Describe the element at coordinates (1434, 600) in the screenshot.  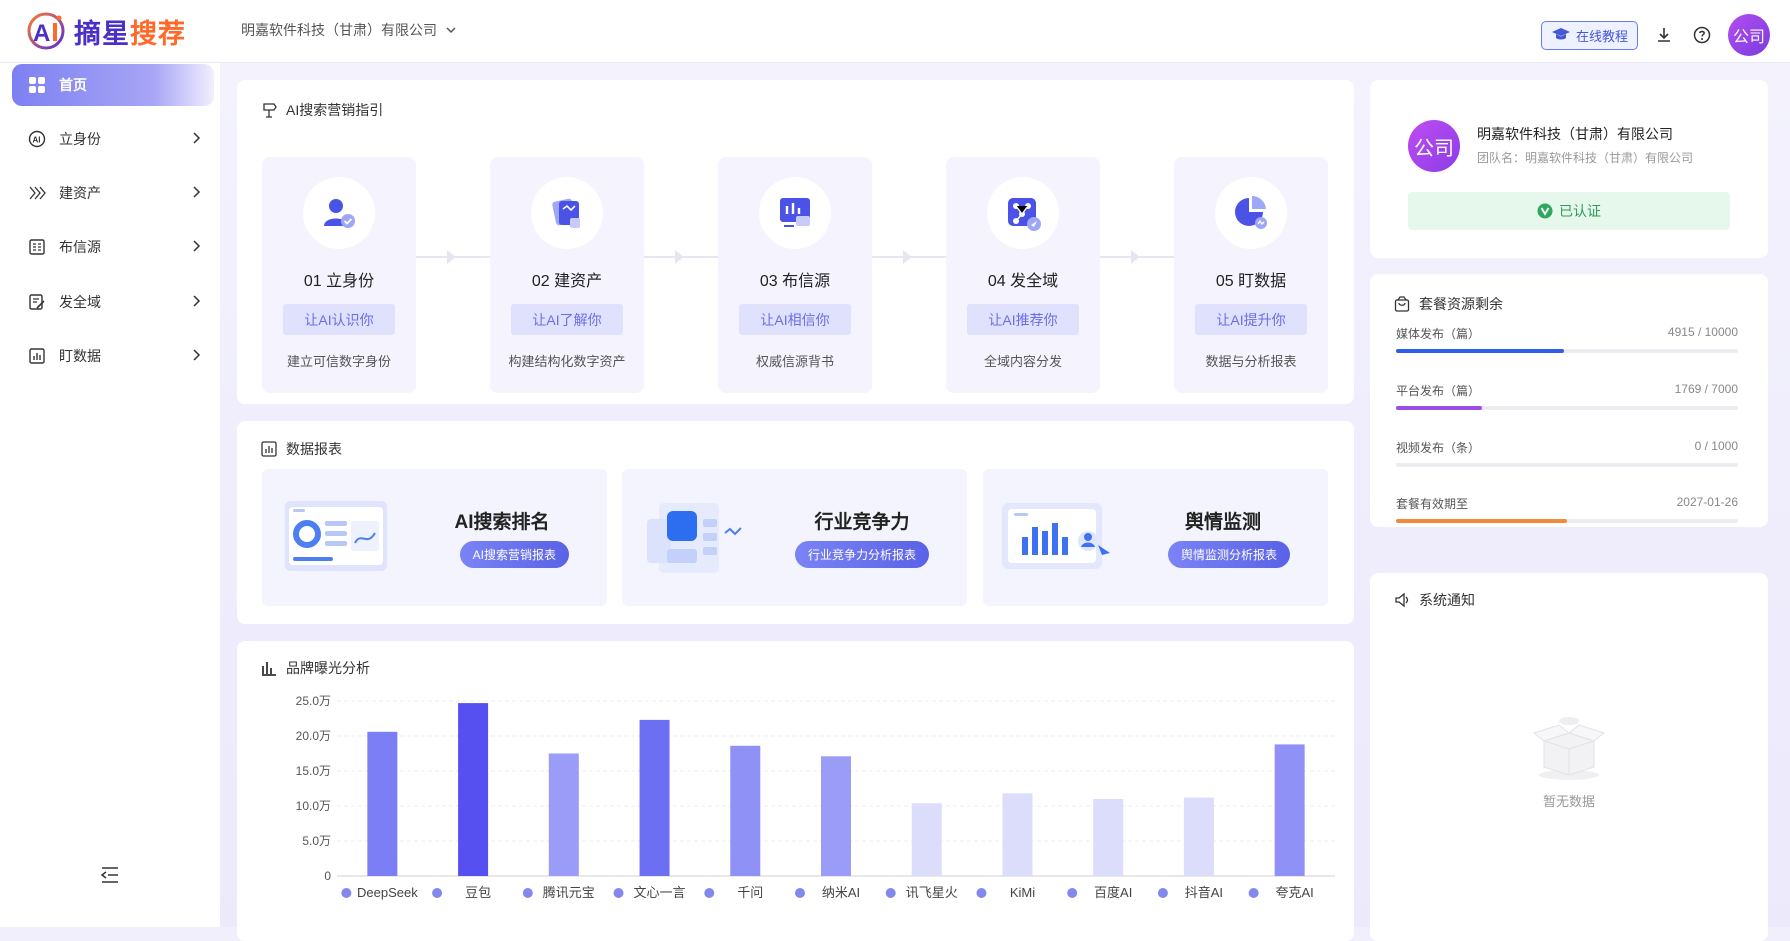
I see `notice-title: 系统通知` at that location.